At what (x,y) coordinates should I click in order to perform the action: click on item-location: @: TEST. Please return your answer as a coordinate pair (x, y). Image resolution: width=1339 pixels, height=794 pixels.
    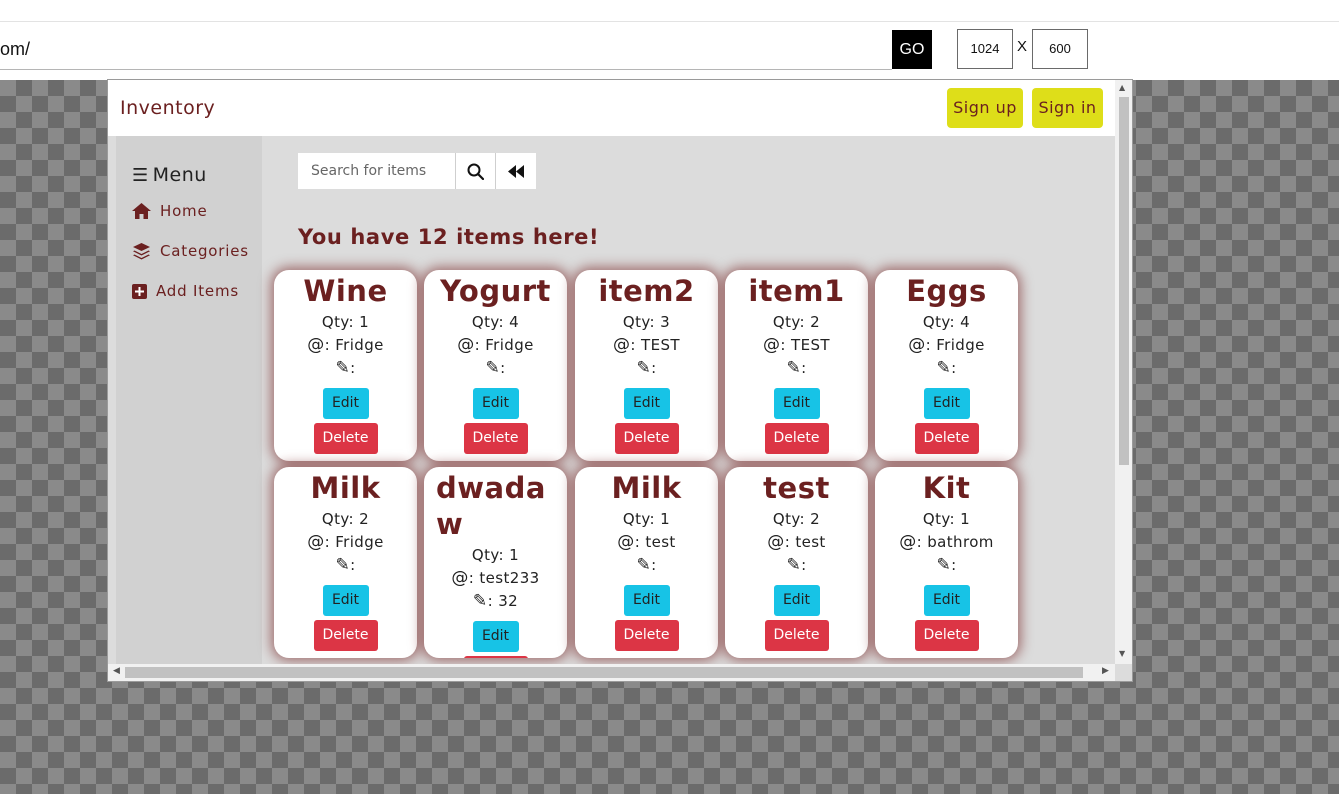
    Looking at the image, I should click on (796, 345).